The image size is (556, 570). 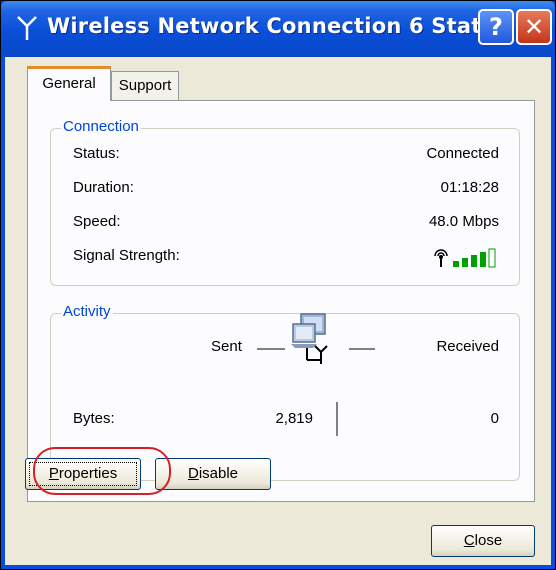 What do you see at coordinates (97, 221) in the screenshot?
I see `speed-label: Speed:` at bounding box center [97, 221].